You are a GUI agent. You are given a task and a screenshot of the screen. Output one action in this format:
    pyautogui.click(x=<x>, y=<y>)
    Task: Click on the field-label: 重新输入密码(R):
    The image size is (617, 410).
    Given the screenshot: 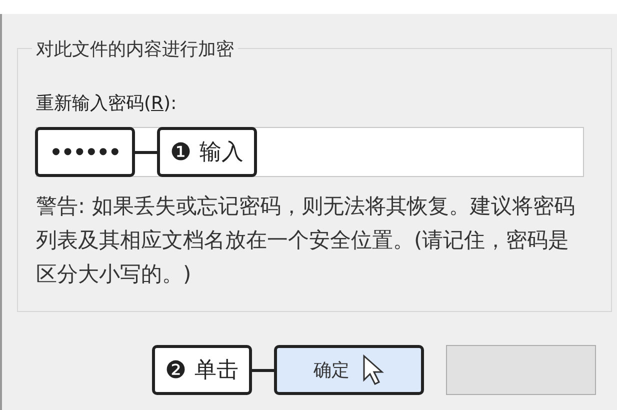 What is the action you would take?
    pyautogui.click(x=106, y=103)
    